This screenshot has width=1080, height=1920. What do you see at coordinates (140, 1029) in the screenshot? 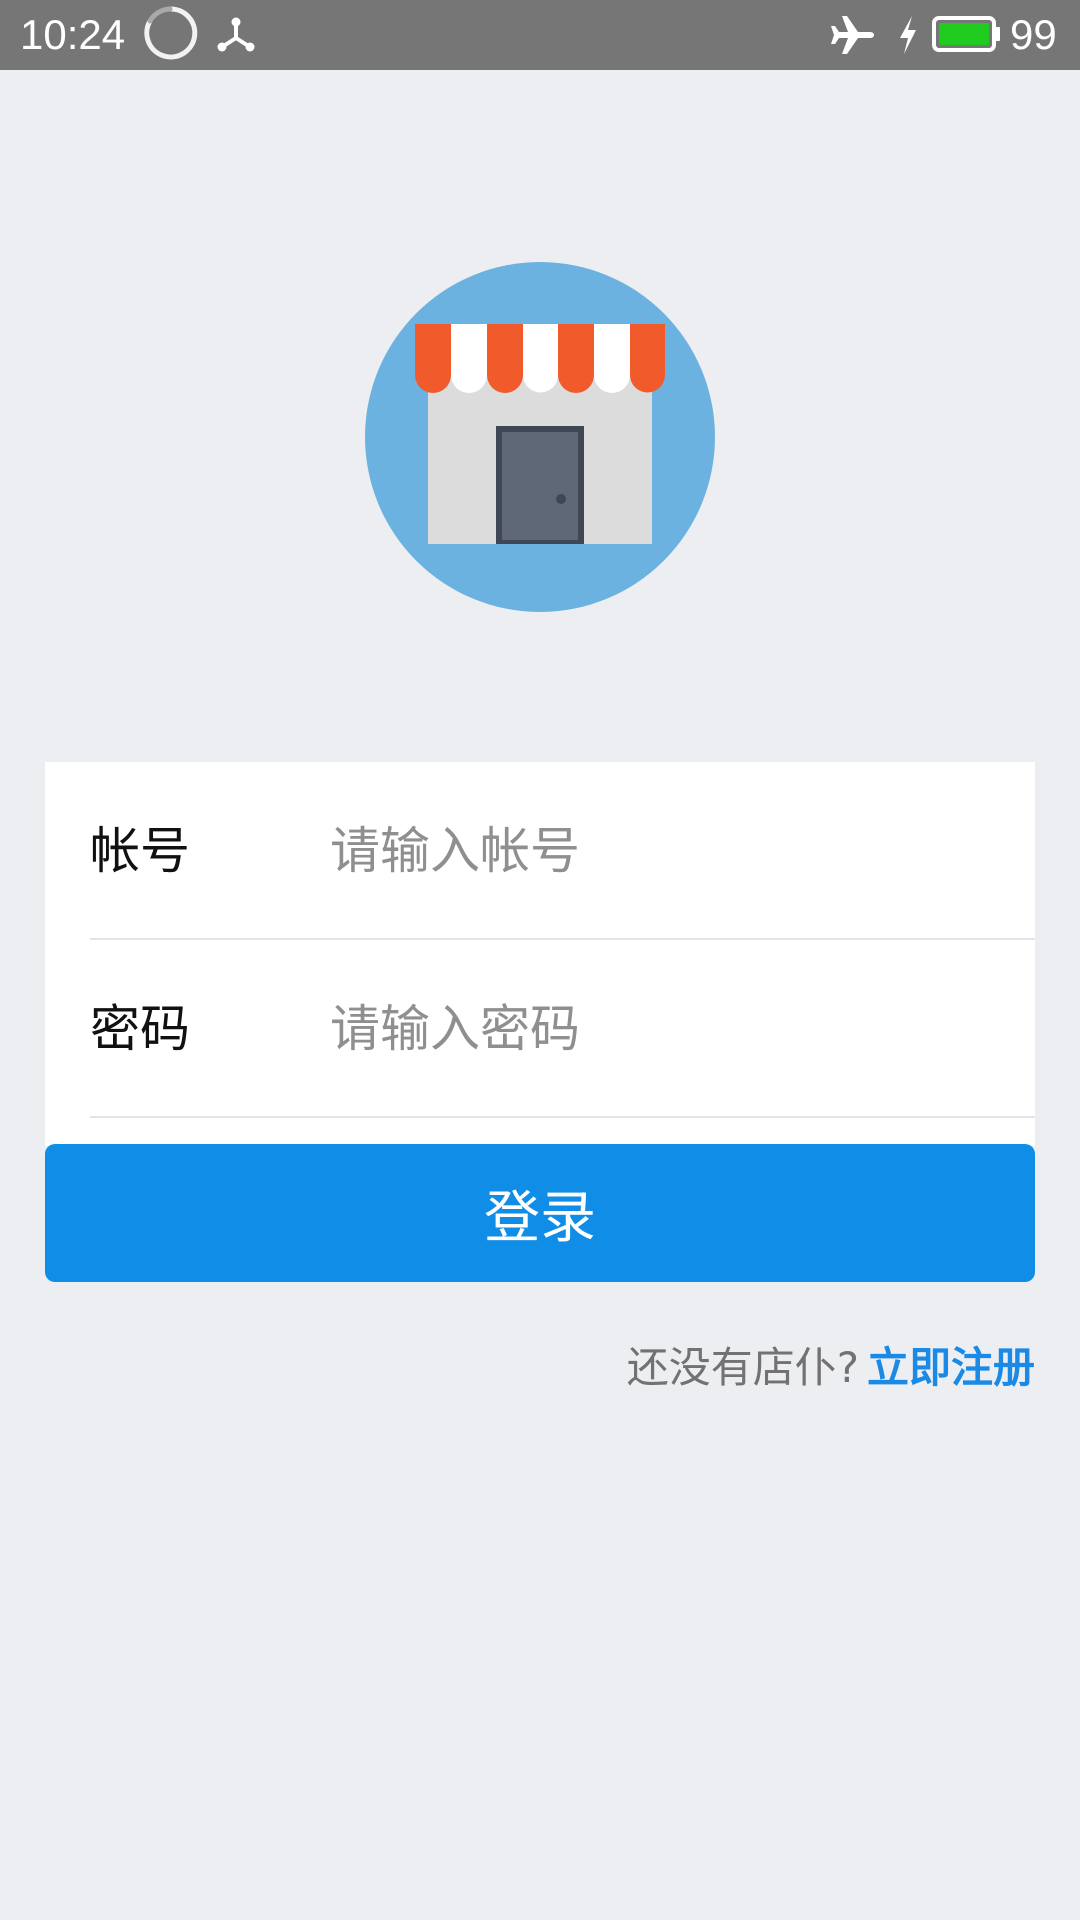
I see `password-label: 密码` at bounding box center [140, 1029].